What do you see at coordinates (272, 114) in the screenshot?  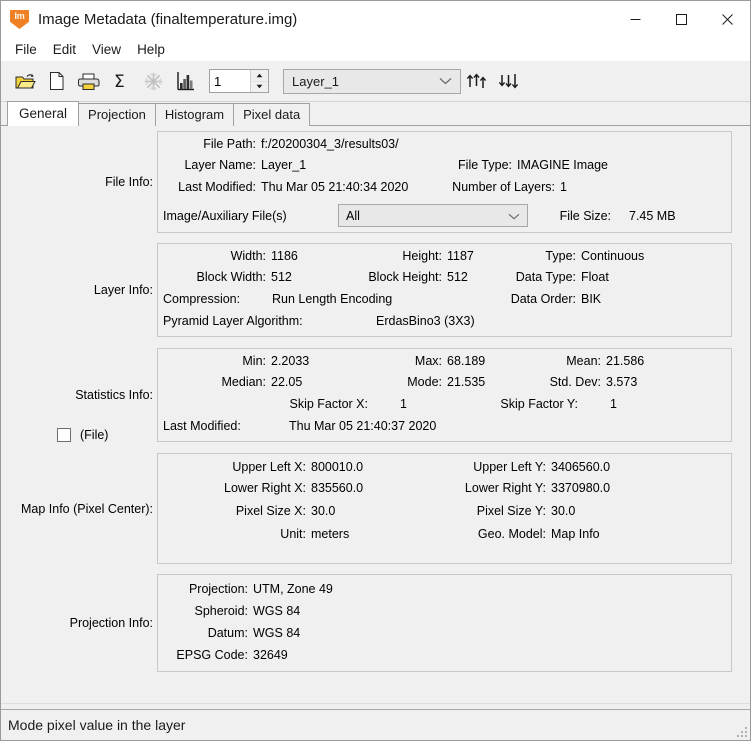 I see `tab-pixel-data: Pixel data` at bounding box center [272, 114].